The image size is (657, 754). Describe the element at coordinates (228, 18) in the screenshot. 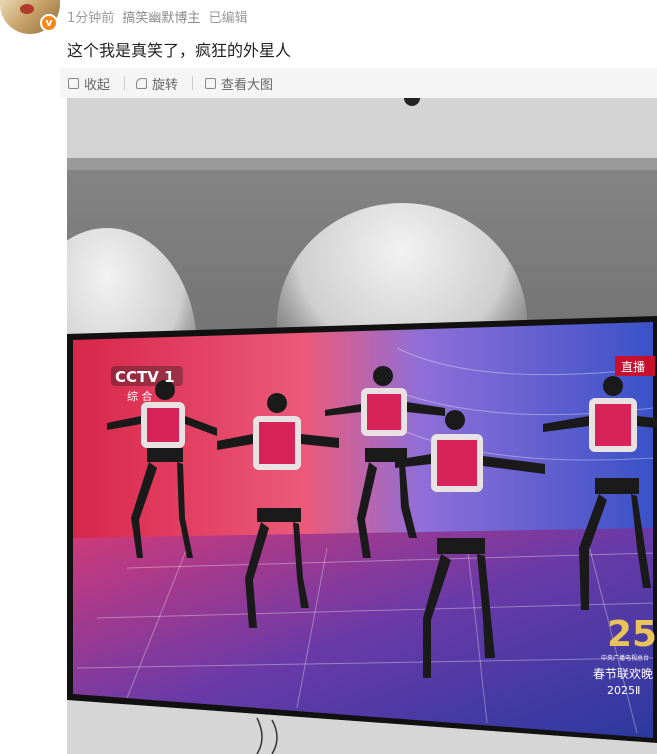

I see `post-edited: 已编辑` at that location.